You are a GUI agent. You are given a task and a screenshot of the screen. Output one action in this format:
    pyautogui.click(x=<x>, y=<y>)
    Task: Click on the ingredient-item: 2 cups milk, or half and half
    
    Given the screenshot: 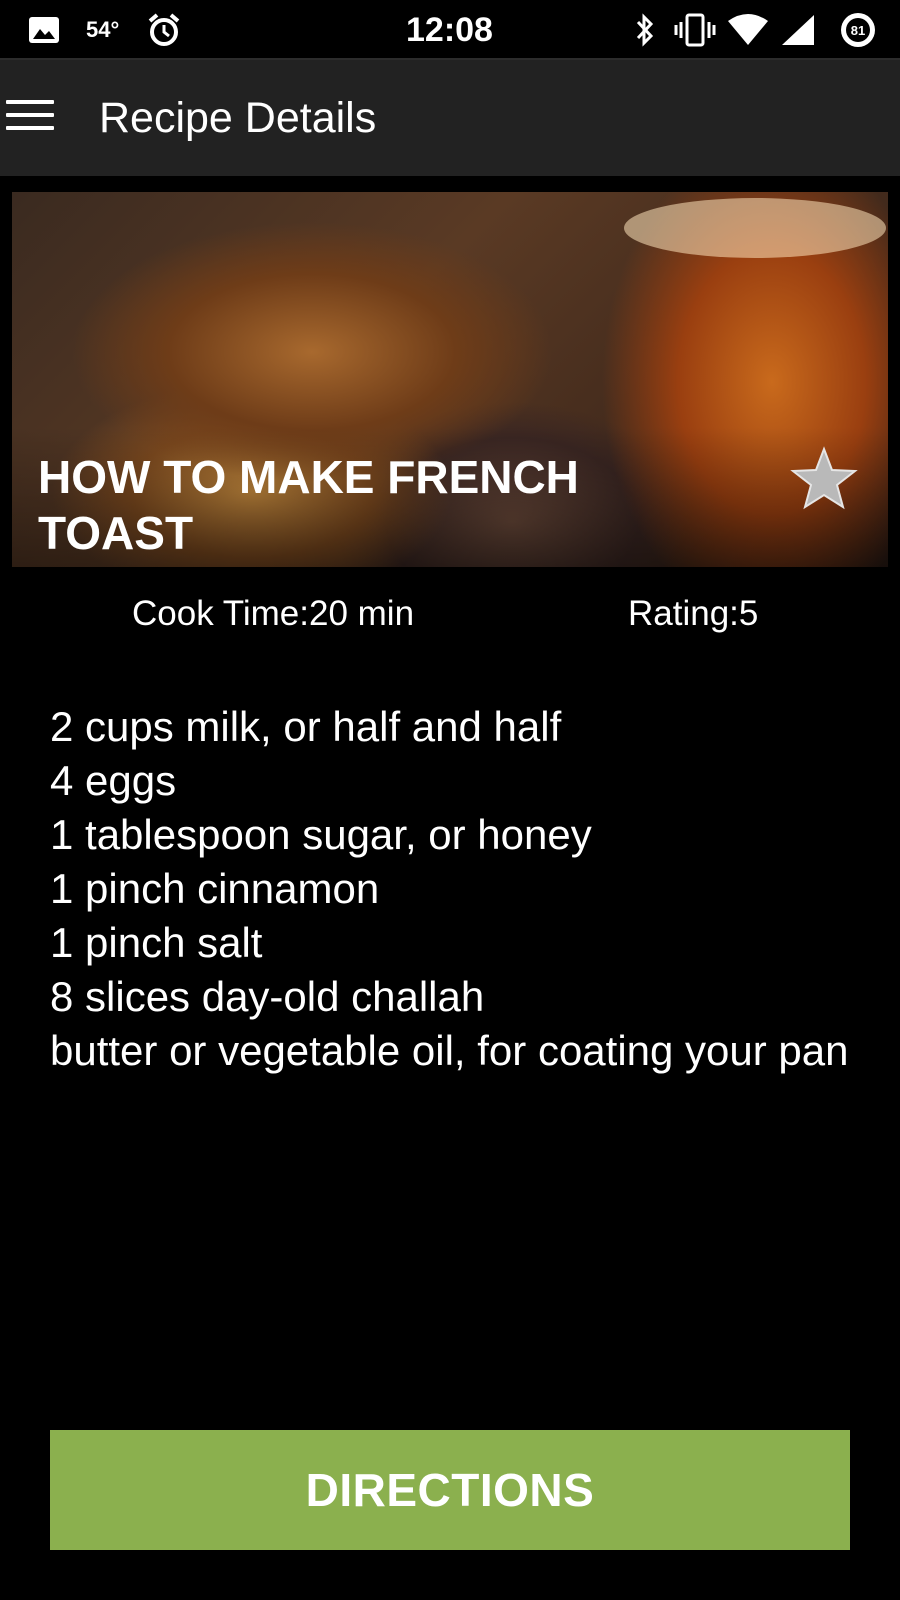 What is the action you would take?
    pyautogui.click(x=306, y=726)
    